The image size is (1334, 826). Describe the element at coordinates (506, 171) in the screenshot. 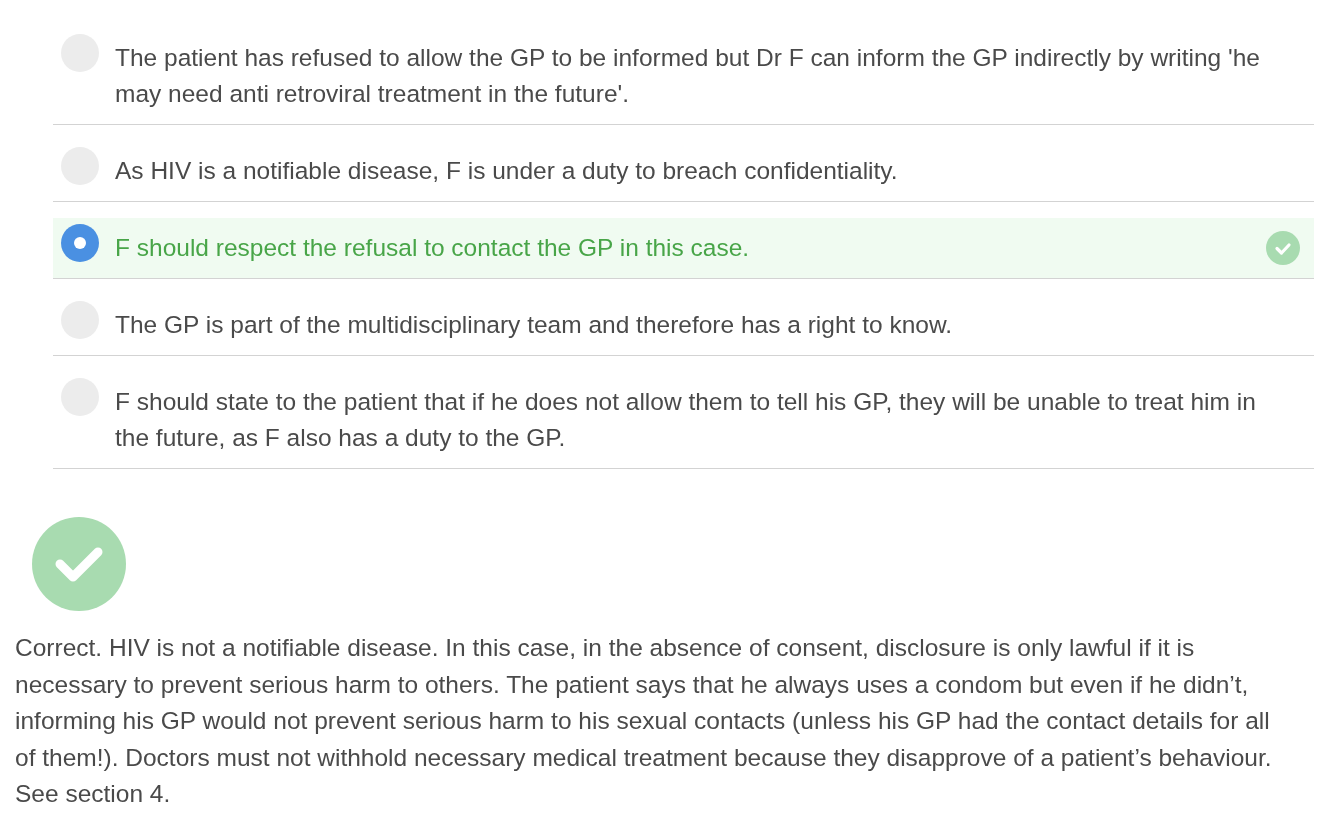

I see `answer-text: As HIV is a notifiable disease, F is under a duty to breach confidentiality.` at that location.